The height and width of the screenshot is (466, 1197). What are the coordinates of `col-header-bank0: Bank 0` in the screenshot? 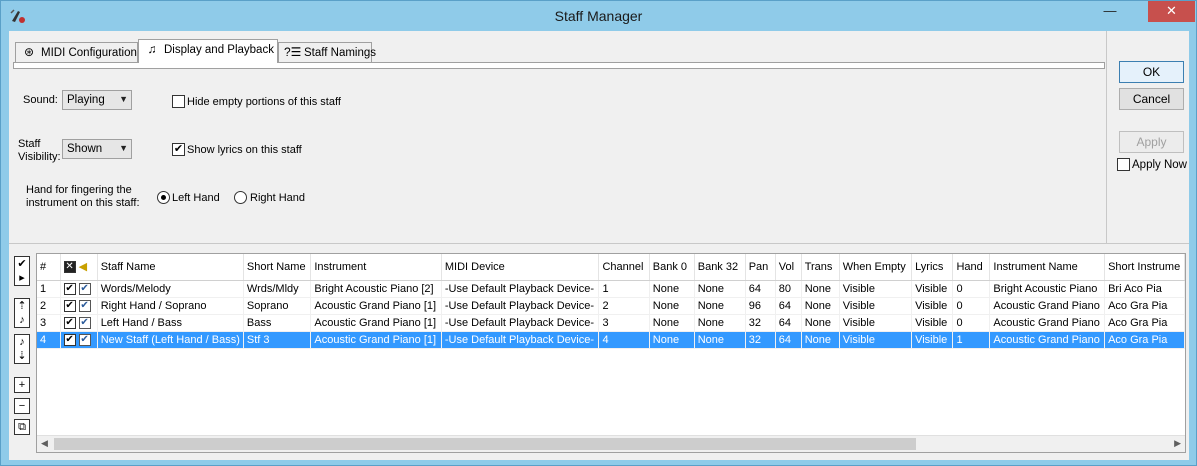 It's located at (672, 267).